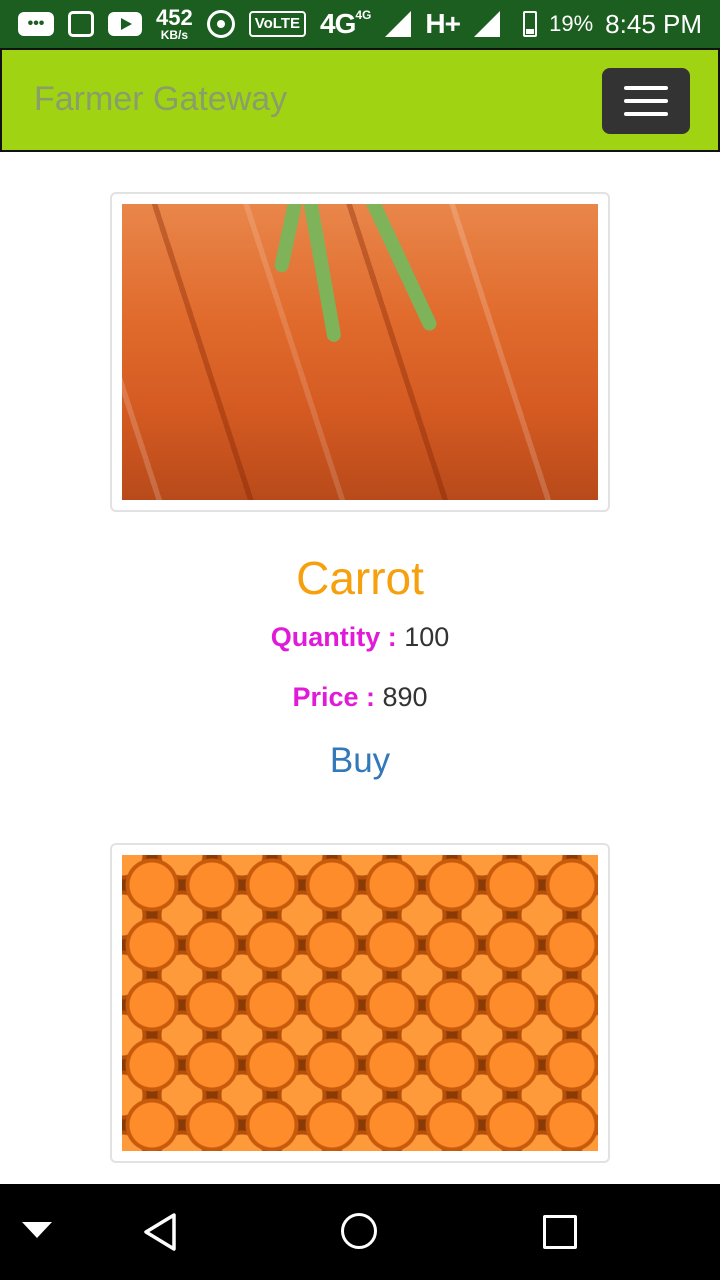 The image size is (720, 1280). What do you see at coordinates (363, 15) in the screenshot?
I see `network-4g-sup: 4G` at bounding box center [363, 15].